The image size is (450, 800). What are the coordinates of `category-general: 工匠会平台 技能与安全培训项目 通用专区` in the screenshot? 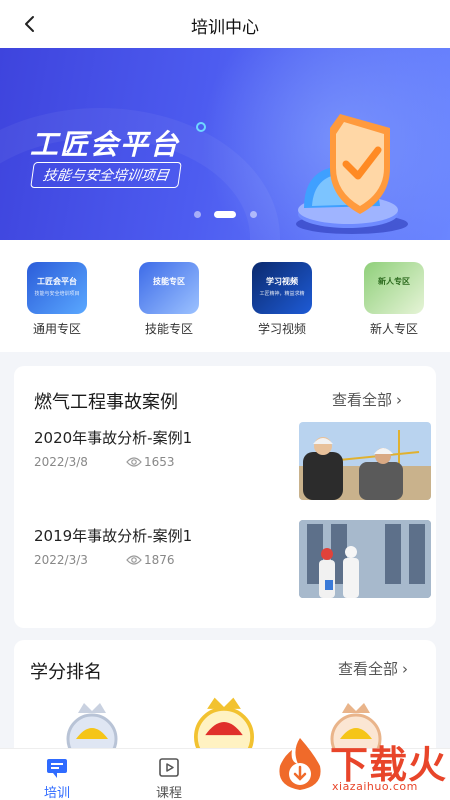 It's located at (57, 302).